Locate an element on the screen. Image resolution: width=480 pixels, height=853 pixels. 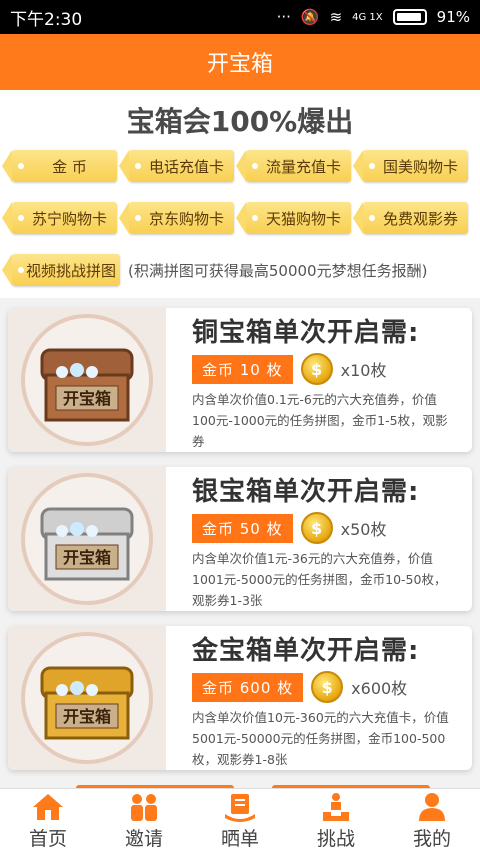
mute-icon: 🔕 is located at coordinates (310, 17).